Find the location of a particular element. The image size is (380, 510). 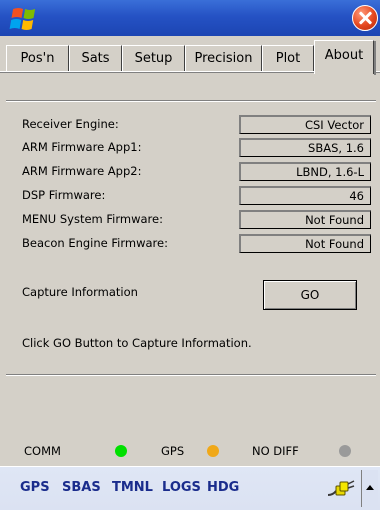

capture-instructions: Click GO Button to Capture Information. is located at coordinates (137, 343).